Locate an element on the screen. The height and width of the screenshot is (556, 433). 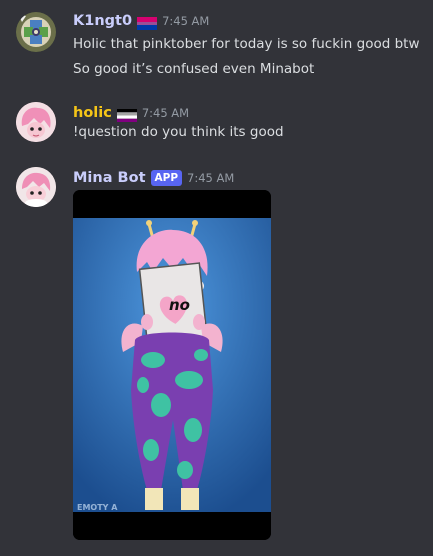
message-header: holic 7:45 AM is located at coordinates (131, 113).